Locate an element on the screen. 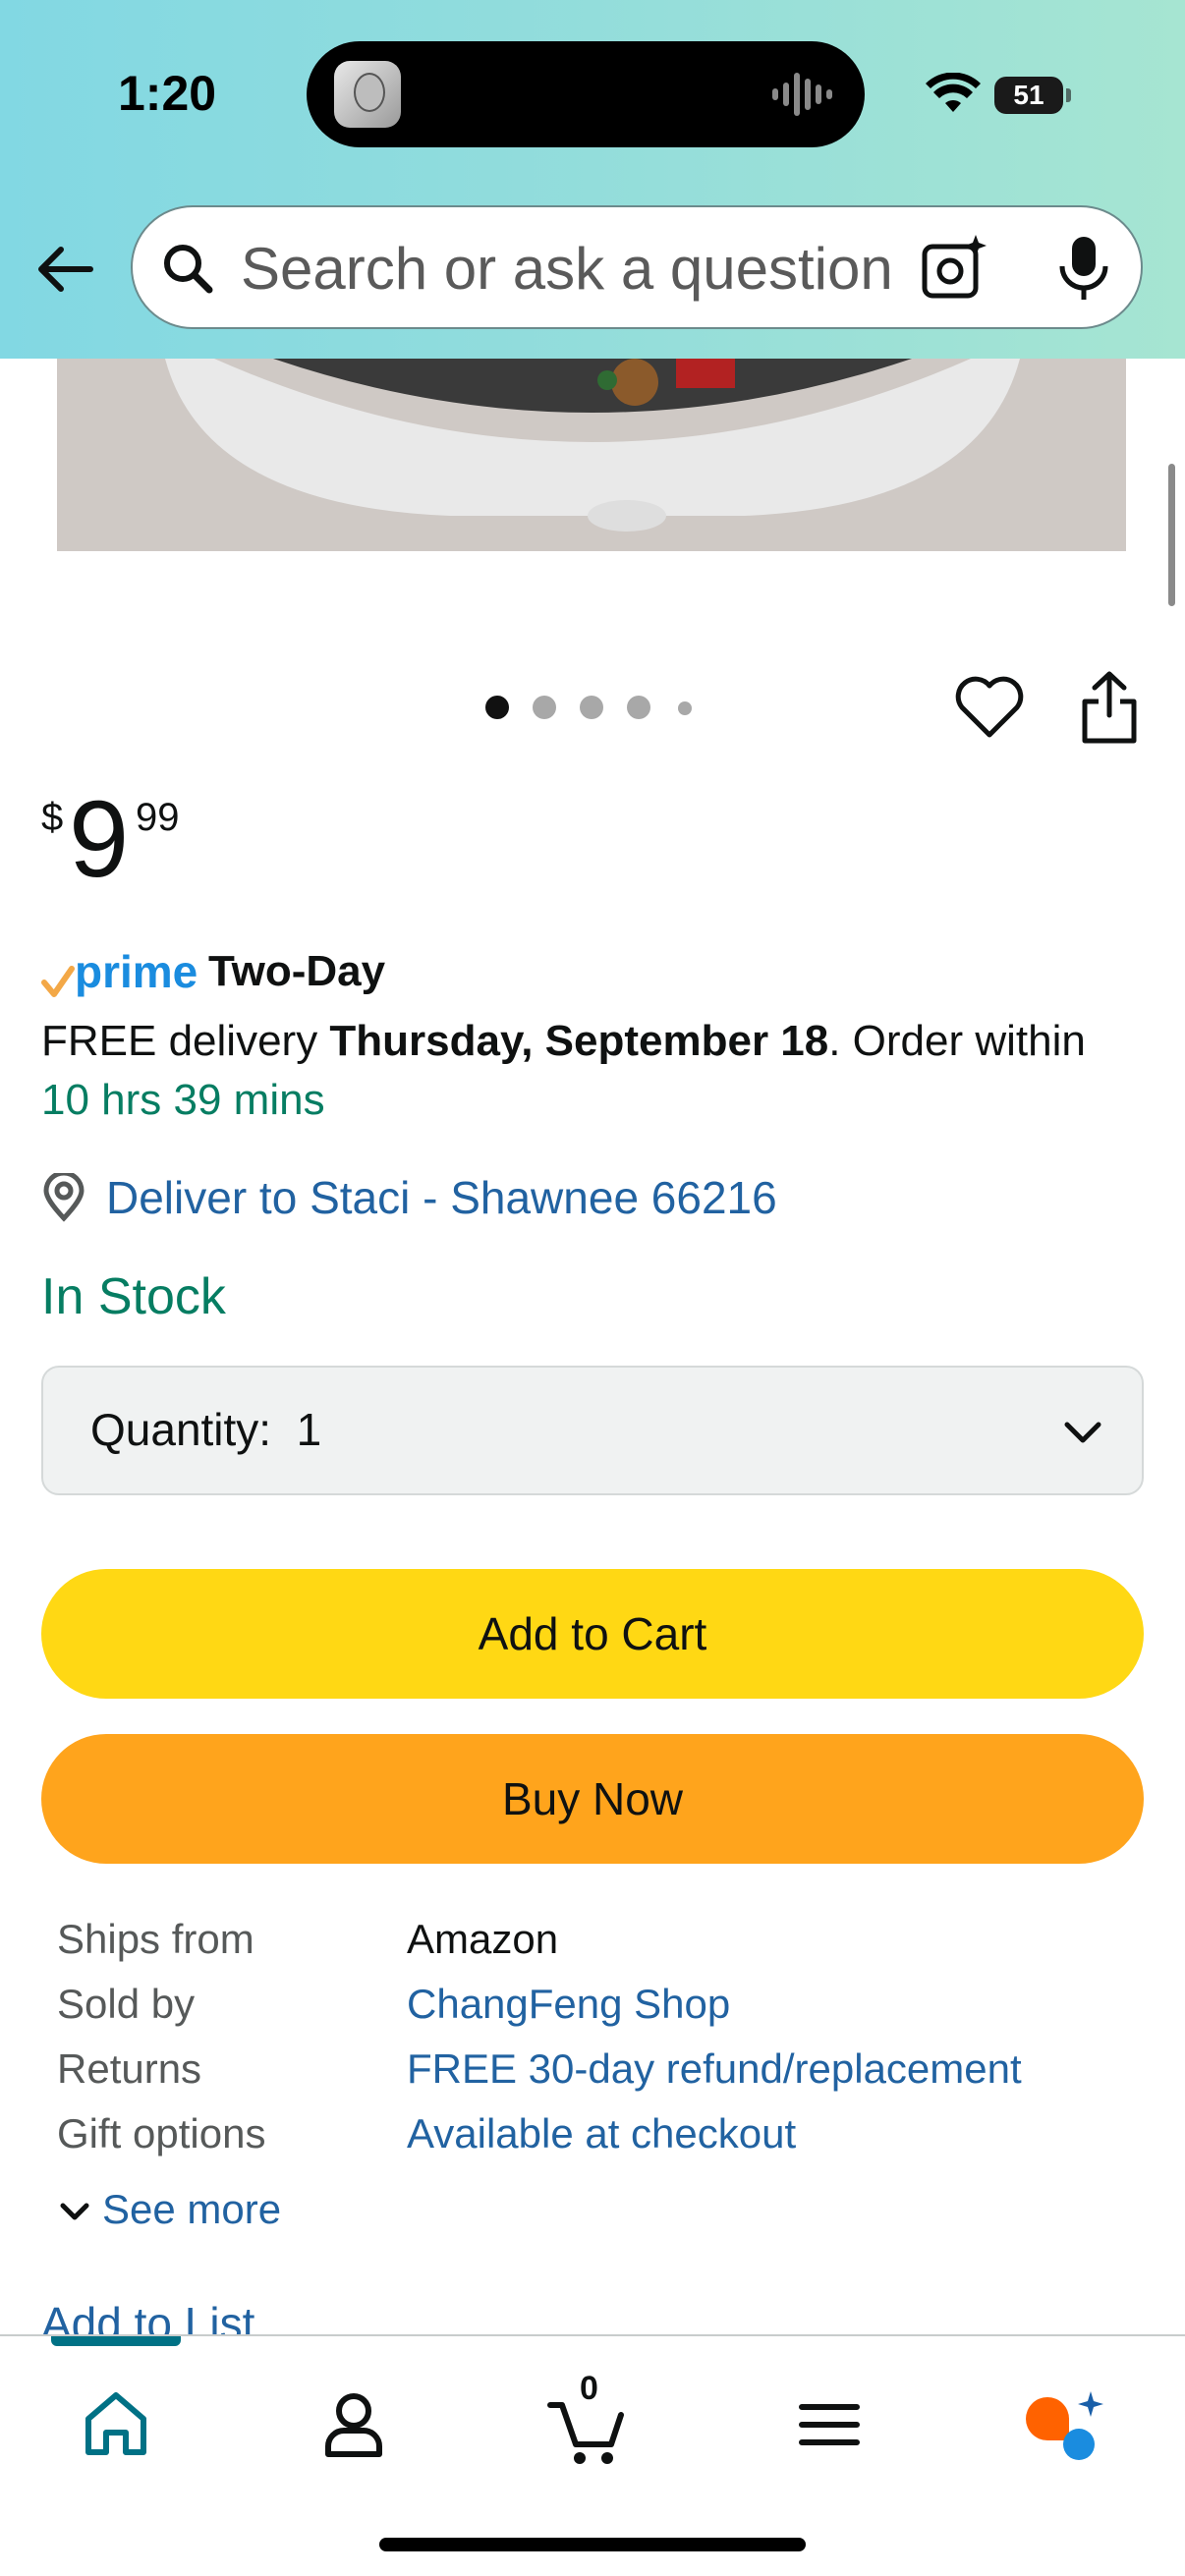 The image size is (1185, 2576). see-more-label: See more is located at coordinates (192, 2209).